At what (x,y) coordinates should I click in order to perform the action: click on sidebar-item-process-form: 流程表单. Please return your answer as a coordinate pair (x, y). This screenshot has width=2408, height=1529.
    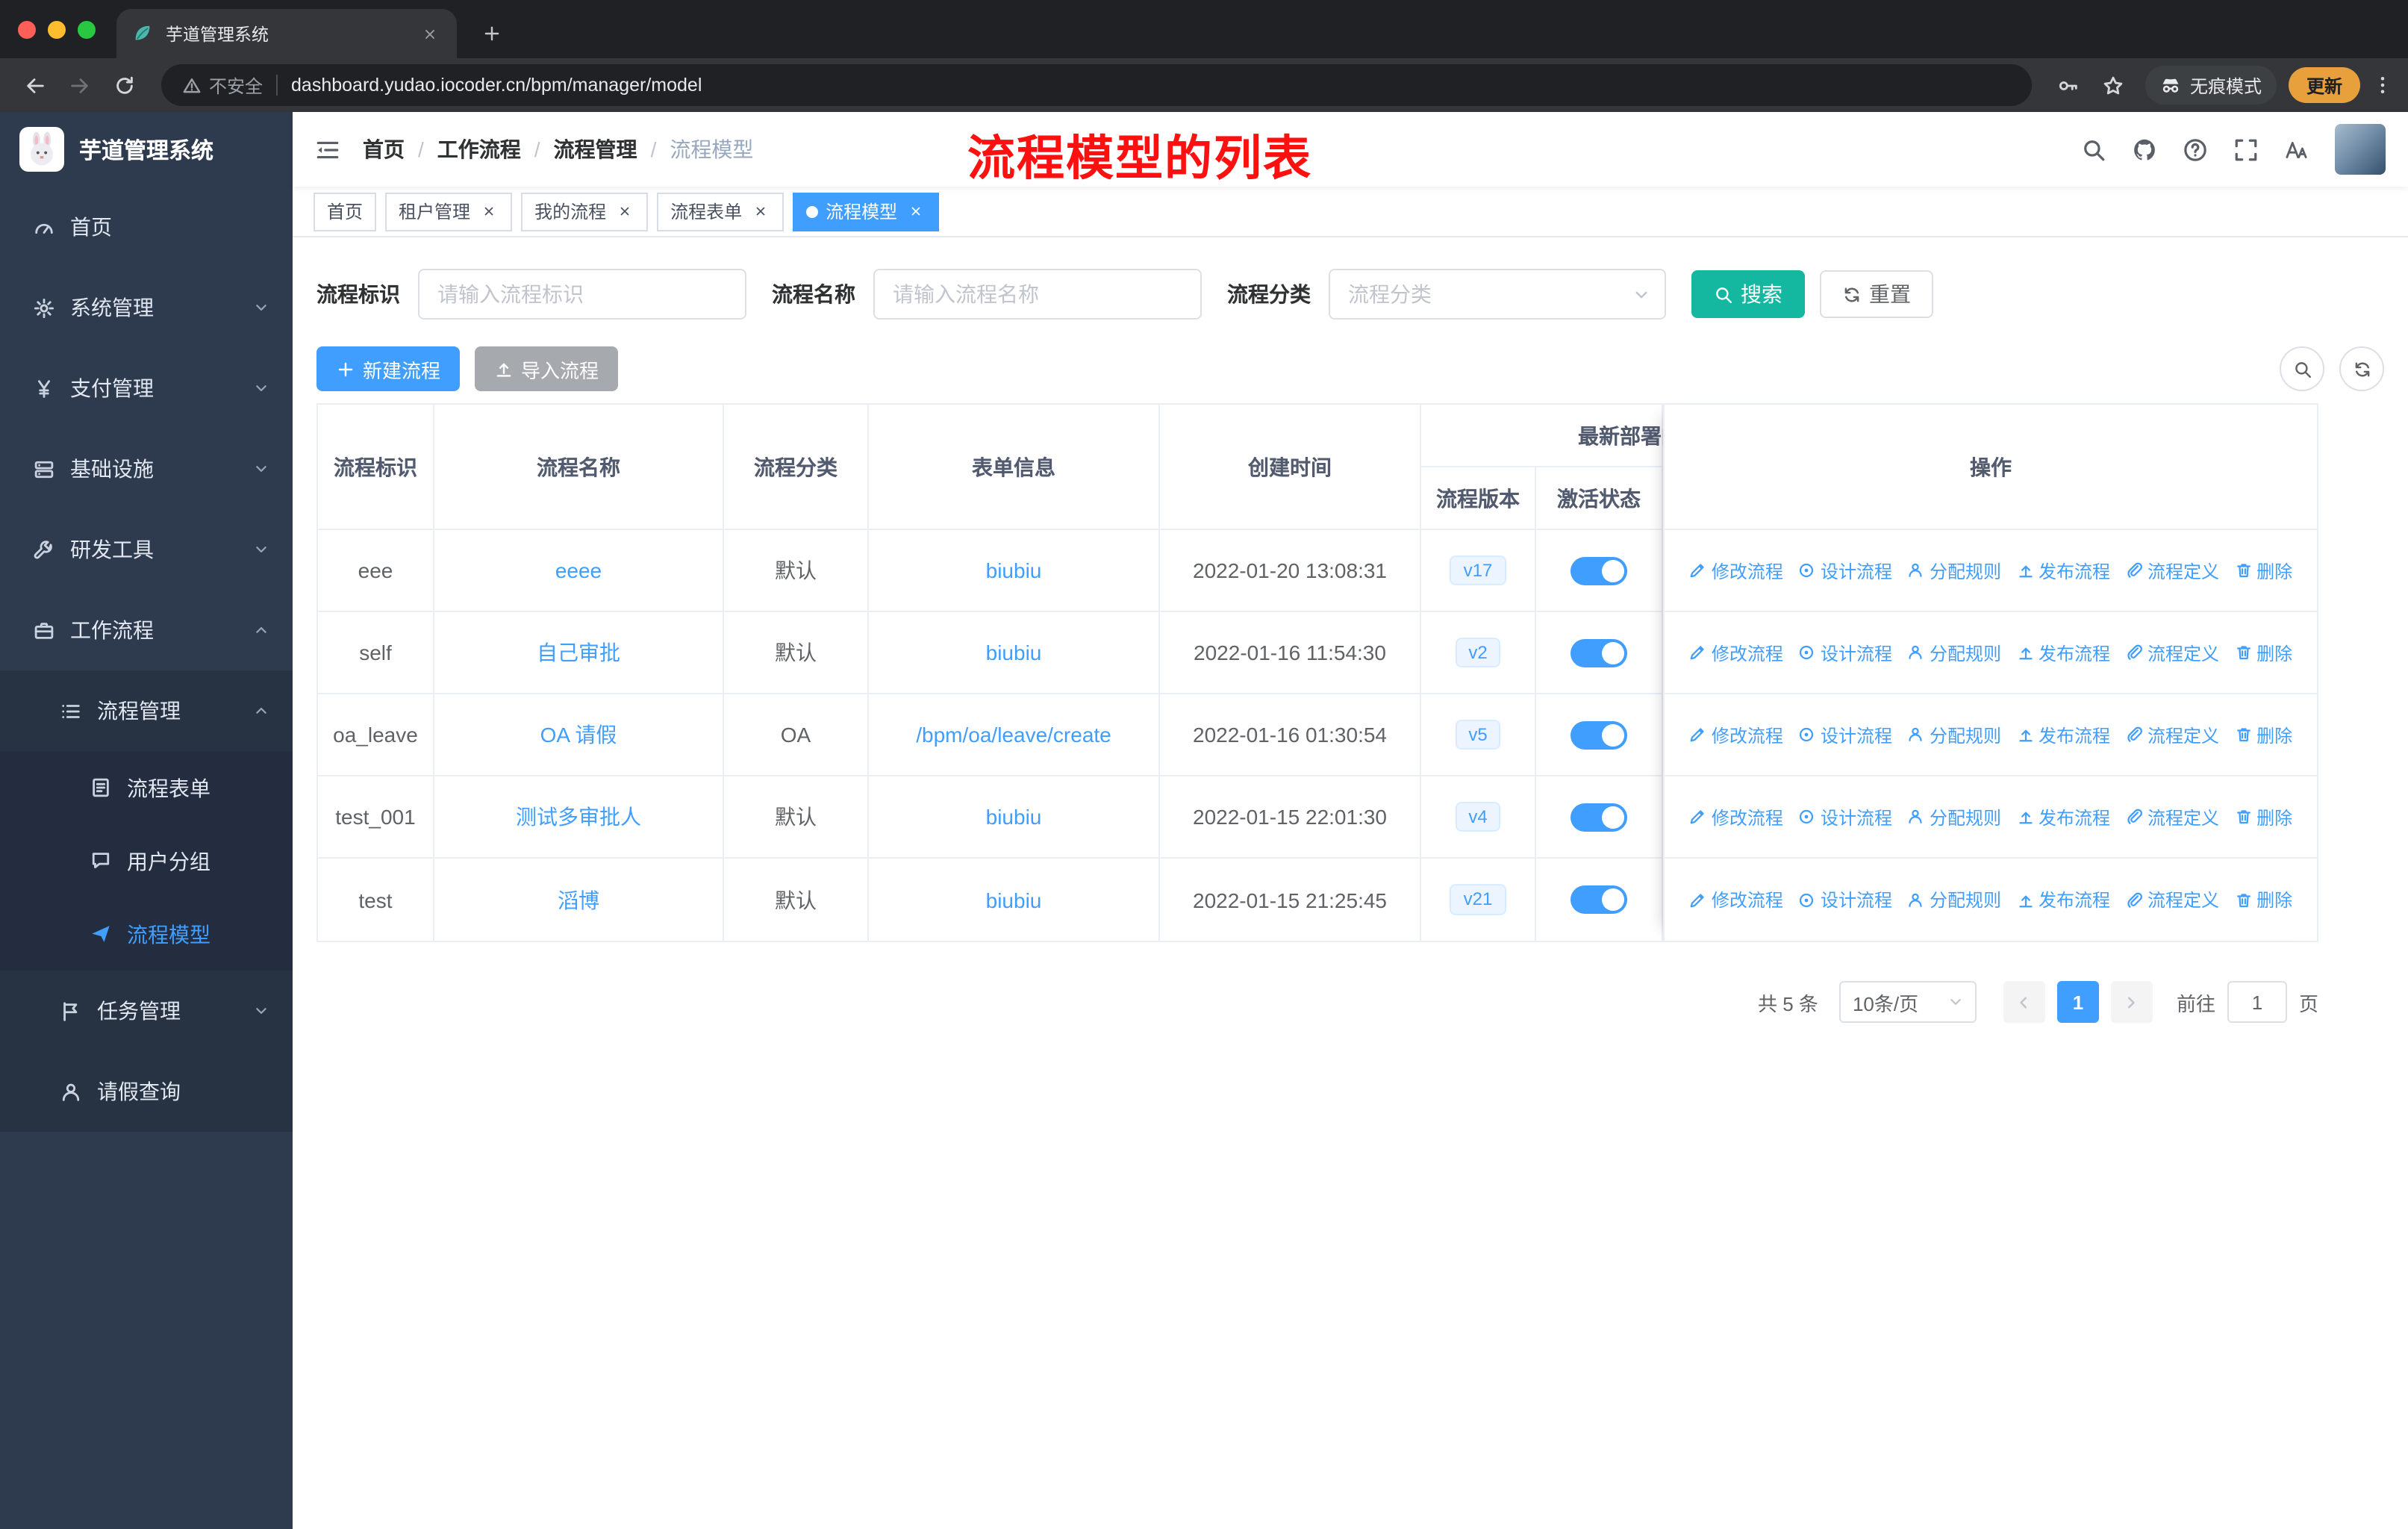
    Looking at the image, I should click on (146, 787).